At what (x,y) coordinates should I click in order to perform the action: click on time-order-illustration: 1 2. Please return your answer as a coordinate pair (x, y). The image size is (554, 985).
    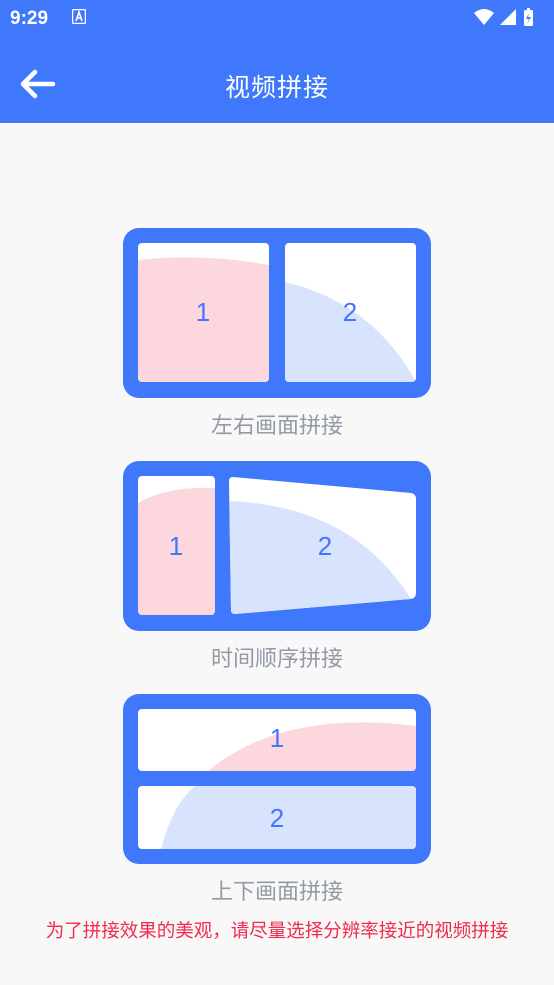
    Looking at the image, I should click on (277, 545).